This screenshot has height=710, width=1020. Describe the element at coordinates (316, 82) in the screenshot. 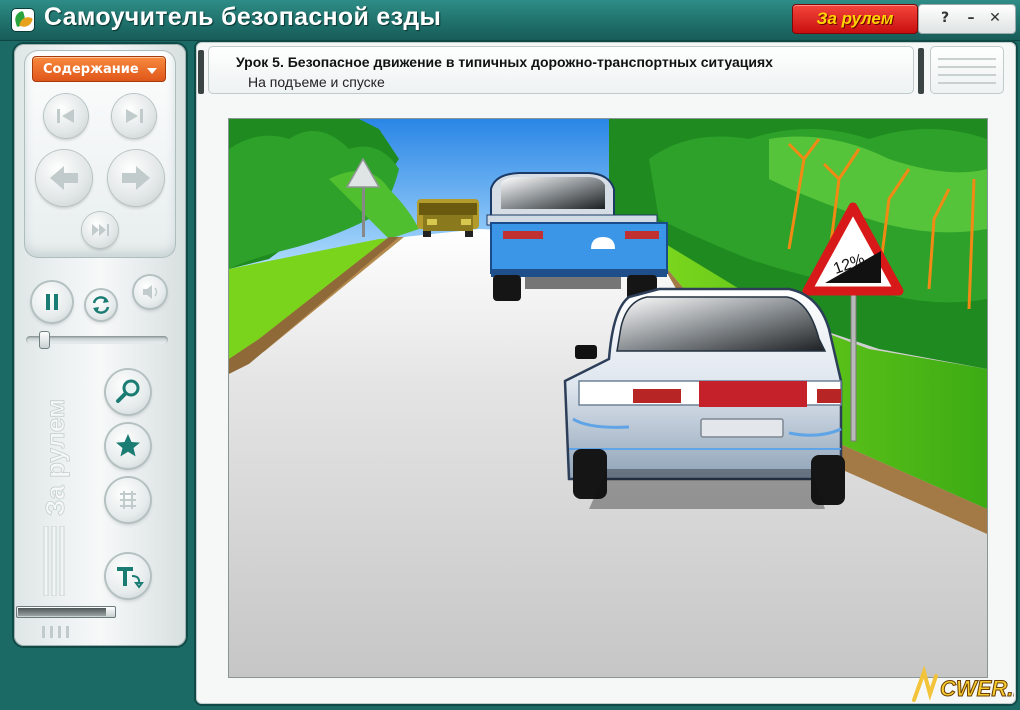

I see `lesson-subtitle: На подъеме и спуске` at that location.